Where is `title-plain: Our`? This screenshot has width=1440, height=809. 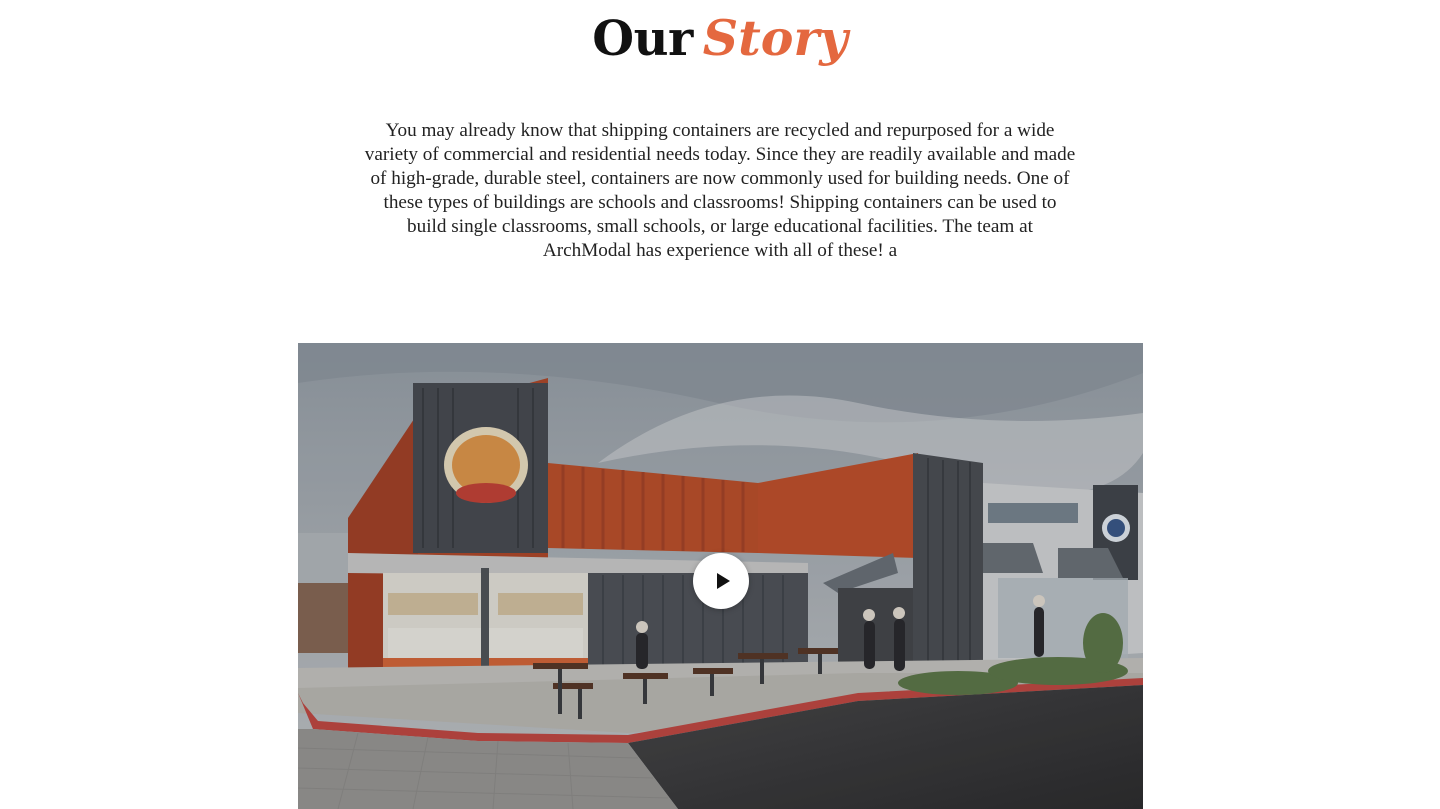 title-plain: Our is located at coordinates (642, 39).